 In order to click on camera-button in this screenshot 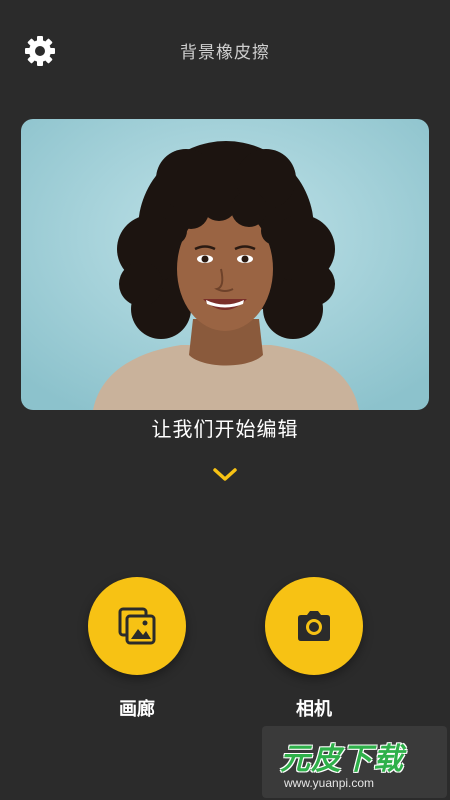, I will do `click(314, 626)`.